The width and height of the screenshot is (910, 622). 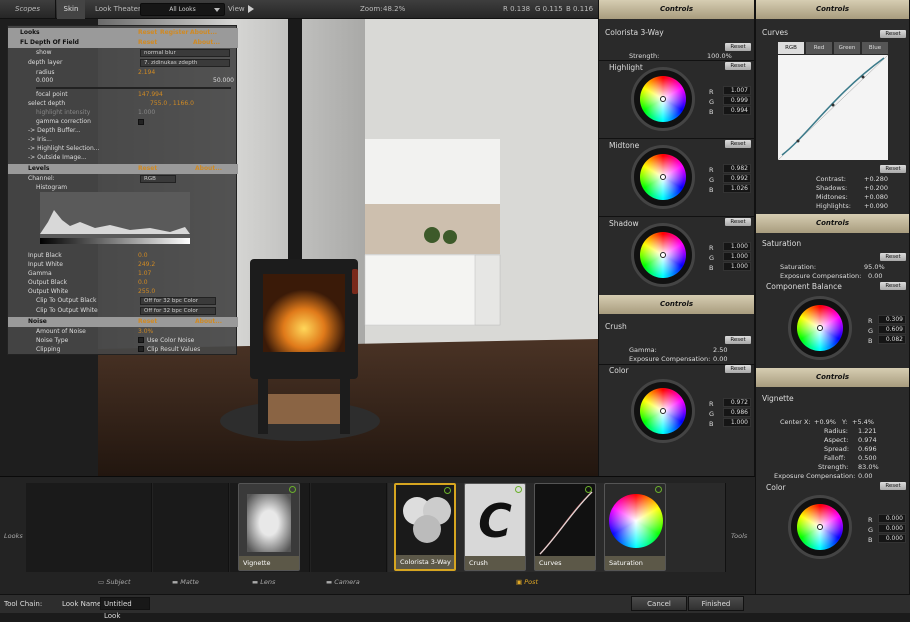 I want to click on curves-tool-thumb: Curves, so click(x=565, y=527).